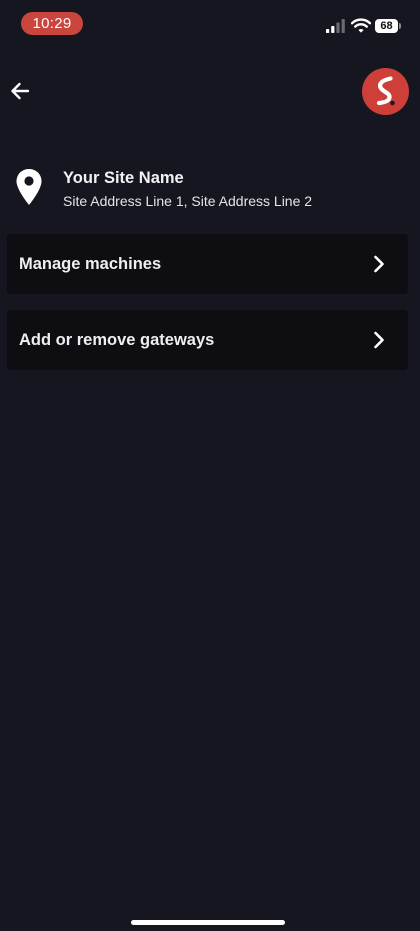  I want to click on manage-machines-button: Manage machines, so click(207, 264).